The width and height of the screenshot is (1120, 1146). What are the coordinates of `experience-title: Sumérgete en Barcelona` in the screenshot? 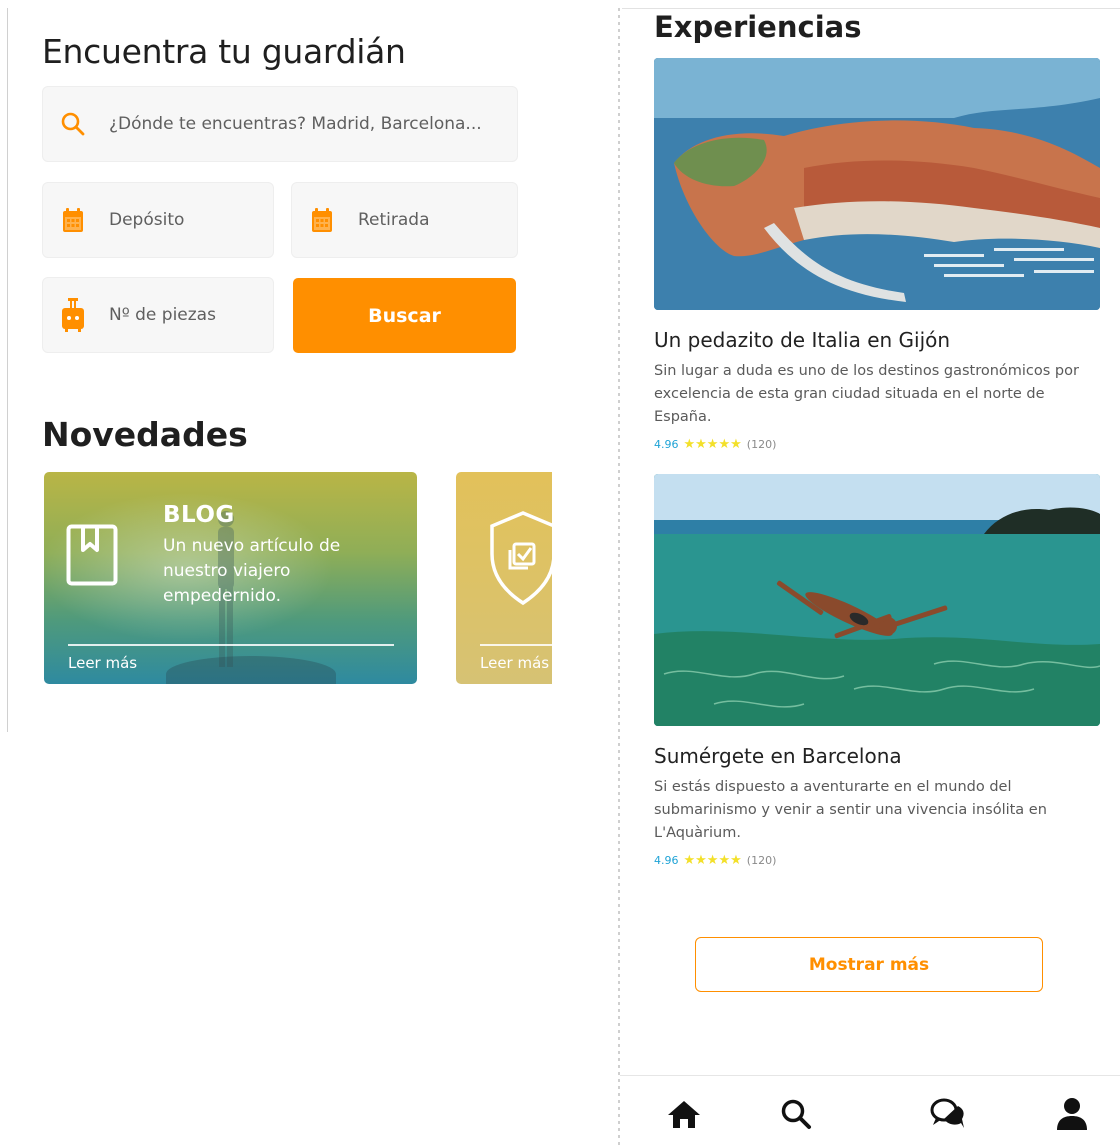 It's located at (778, 756).